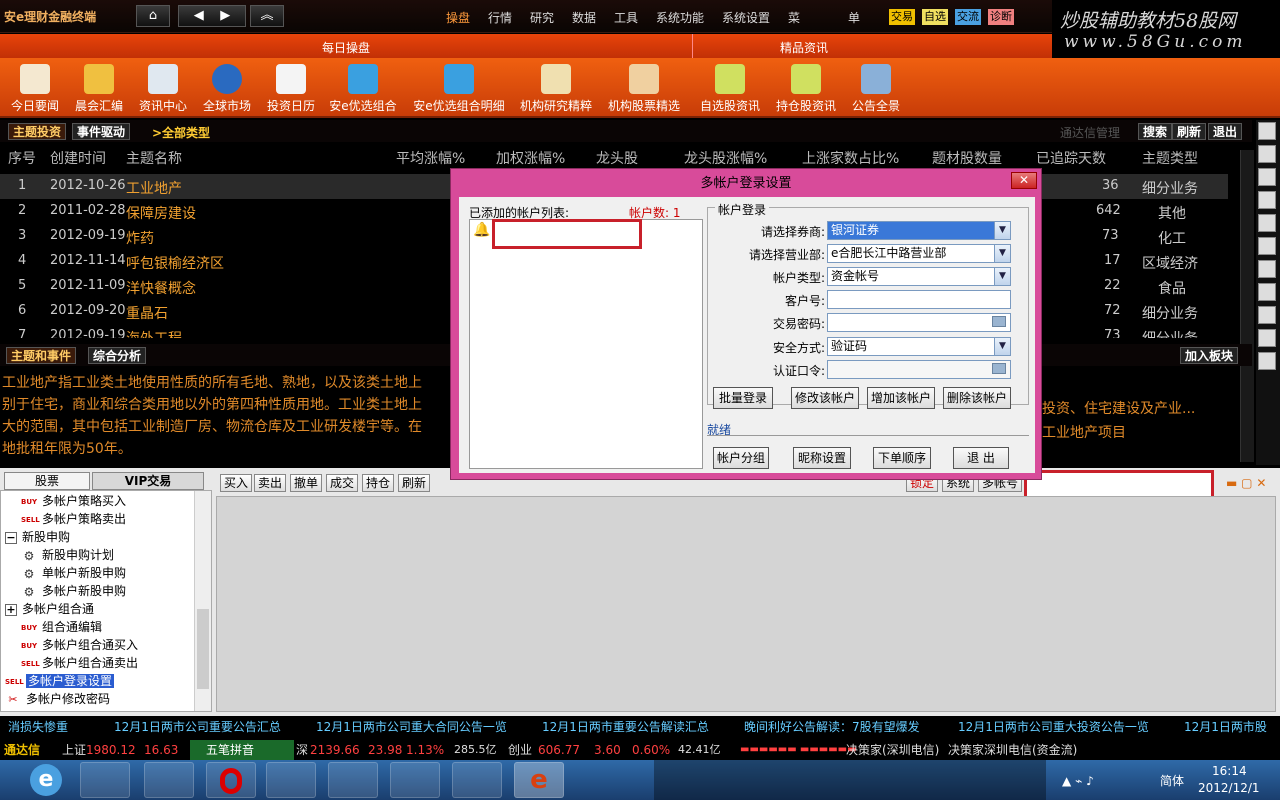 This screenshot has width=1280, height=800. What do you see at coordinates (101, 131) in the screenshot?
I see `tab-event-driven: 事件驱动` at bounding box center [101, 131].